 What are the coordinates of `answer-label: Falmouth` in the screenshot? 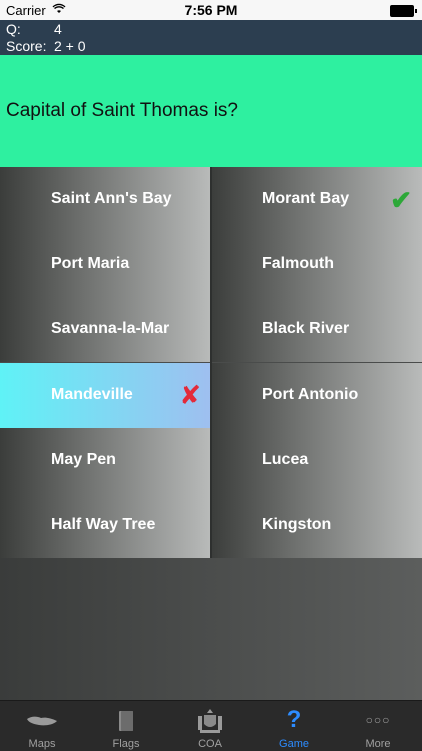 It's located at (298, 263).